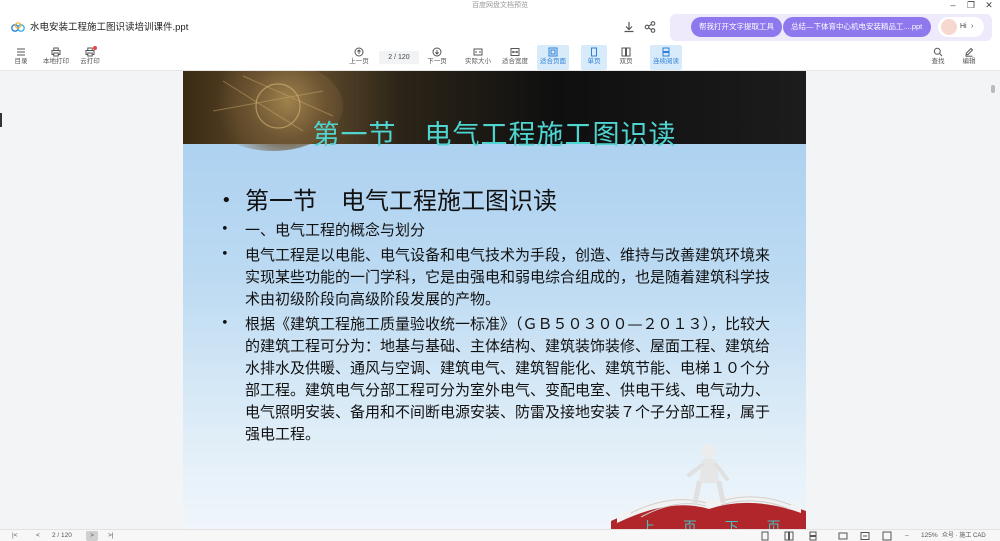 Image resolution: width=1000 pixels, height=541 pixels. I want to click on actual-size-label: 实际大小, so click(478, 61).